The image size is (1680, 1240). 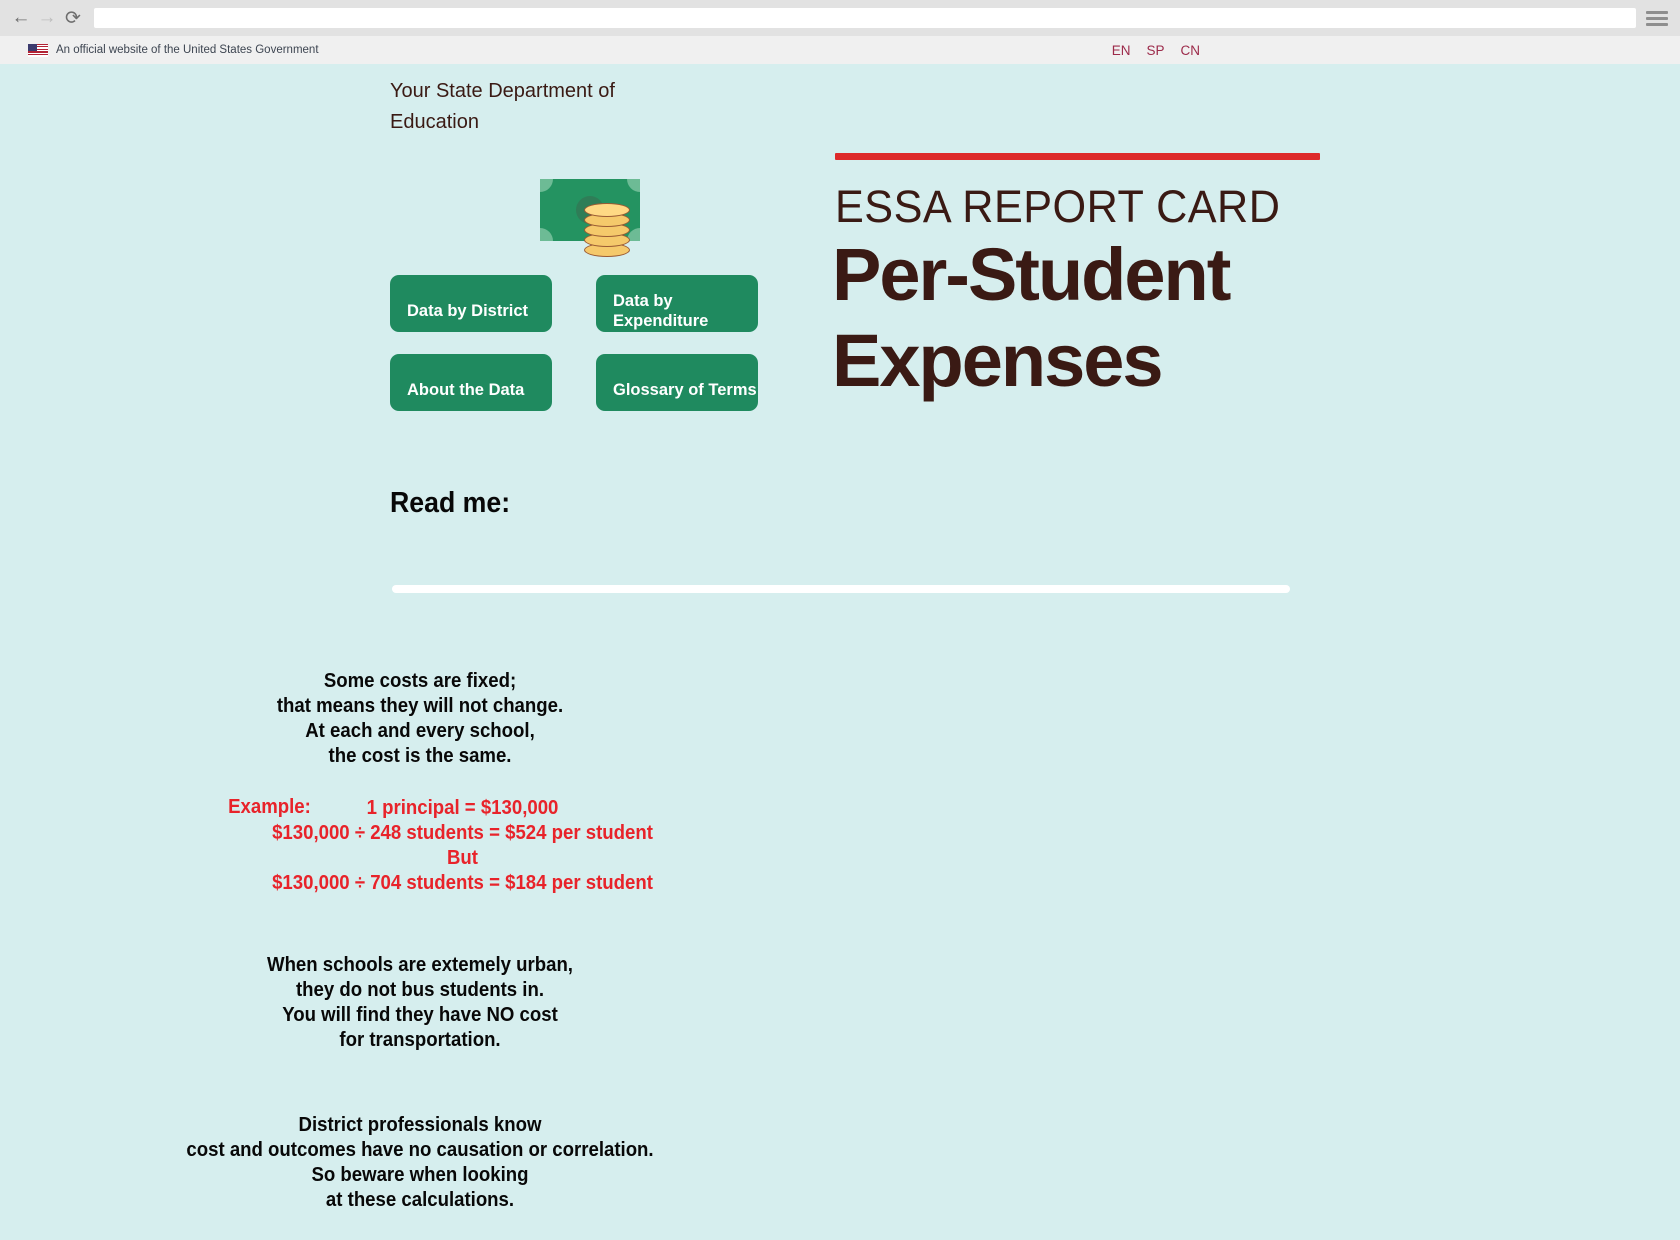 What do you see at coordinates (1396, 50) in the screenshot?
I see `language-switcher: EN SP CN` at bounding box center [1396, 50].